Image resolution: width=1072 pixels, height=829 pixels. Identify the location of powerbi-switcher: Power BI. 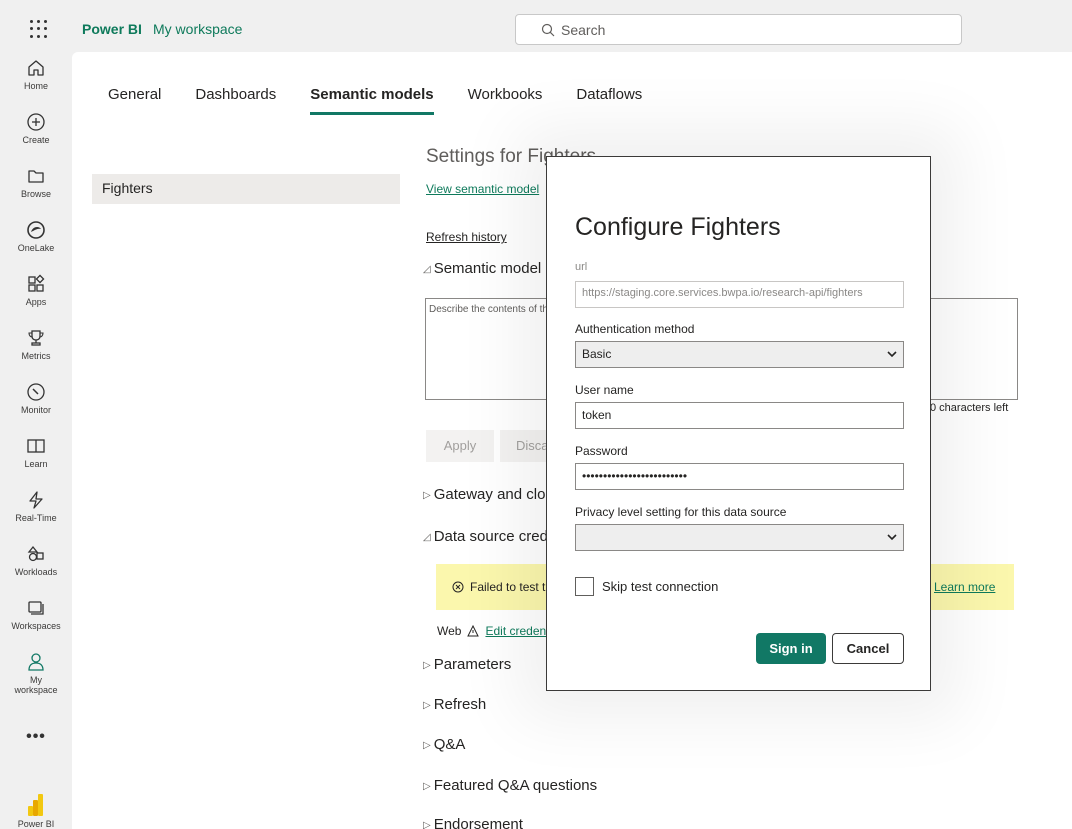
(36, 811).